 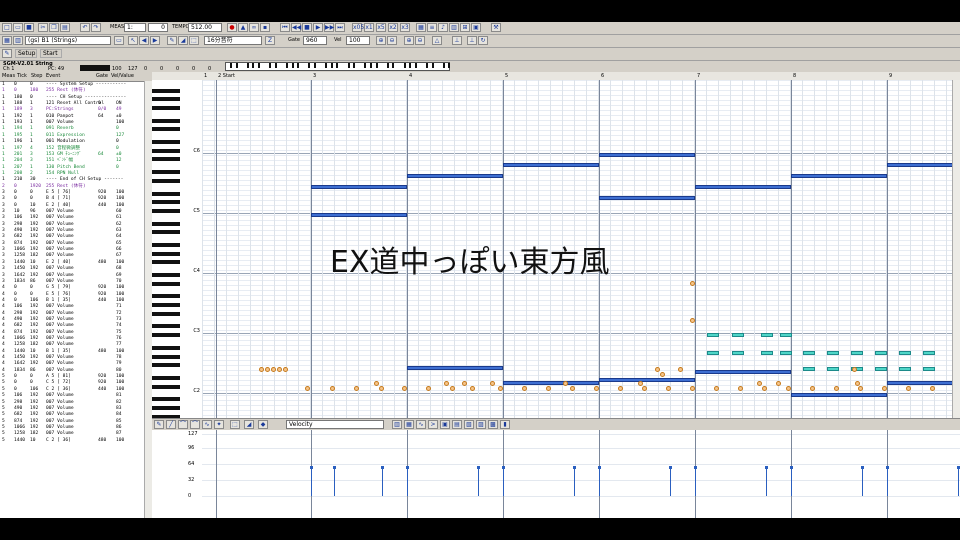 I want to click on view-icon: ▦, so click(x=421, y=27).